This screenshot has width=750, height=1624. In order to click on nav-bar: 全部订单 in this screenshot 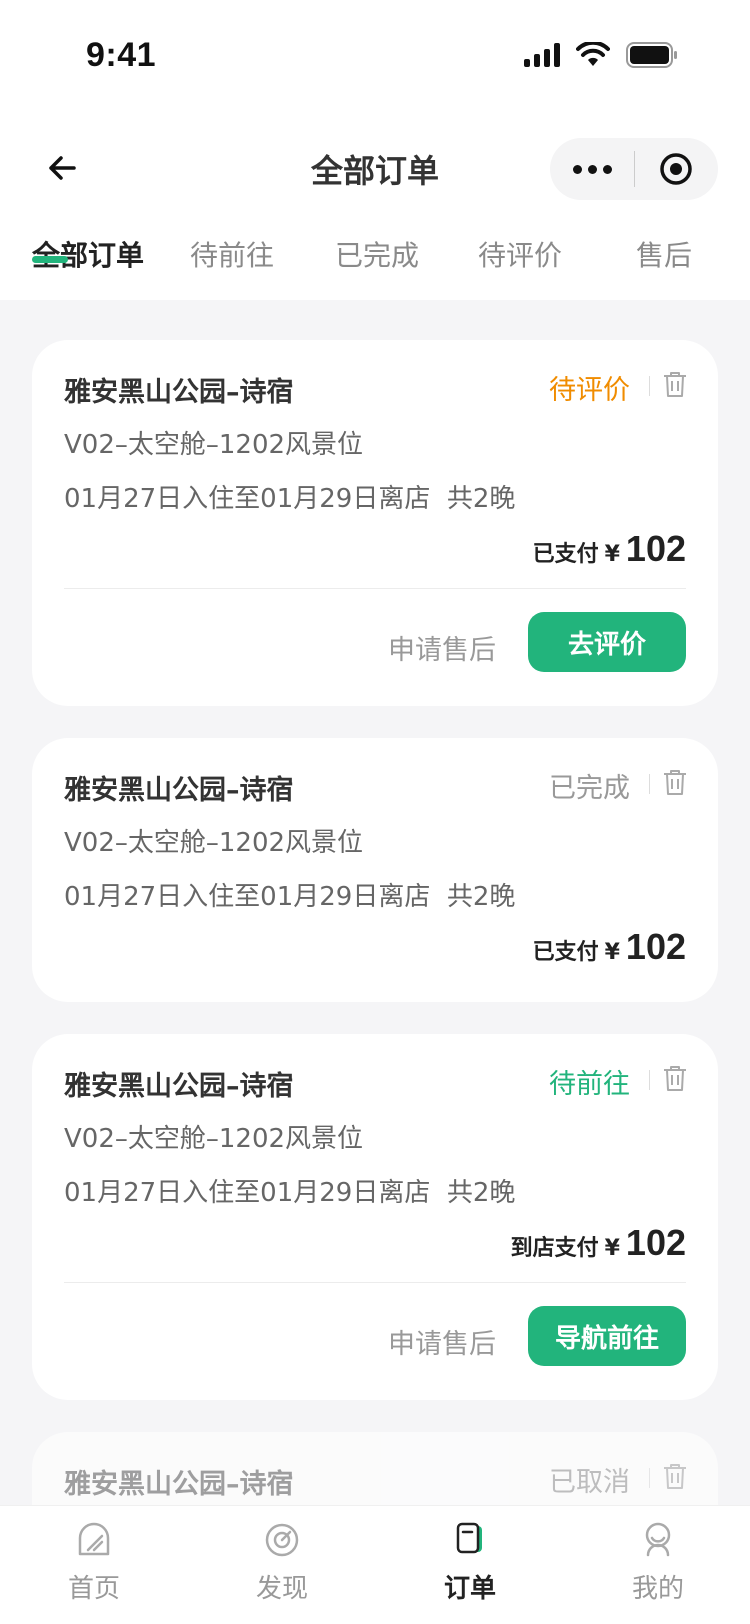, I will do `click(375, 170)`.